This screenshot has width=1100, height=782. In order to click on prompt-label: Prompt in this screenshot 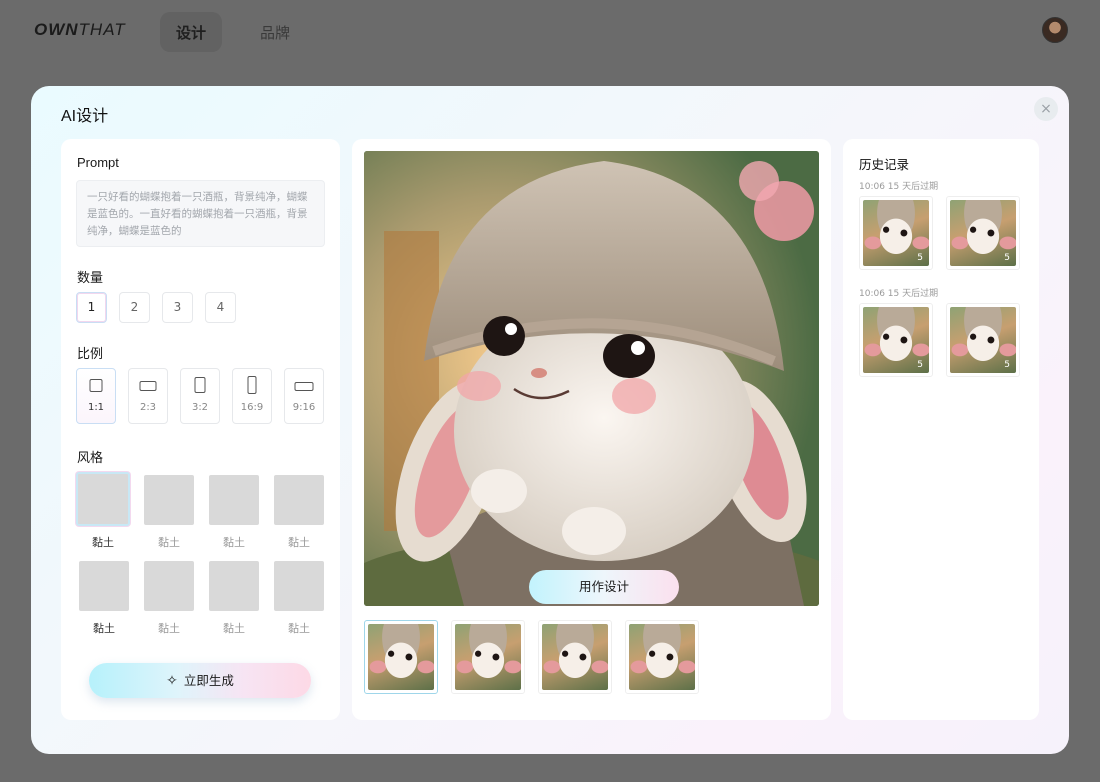, I will do `click(98, 162)`.